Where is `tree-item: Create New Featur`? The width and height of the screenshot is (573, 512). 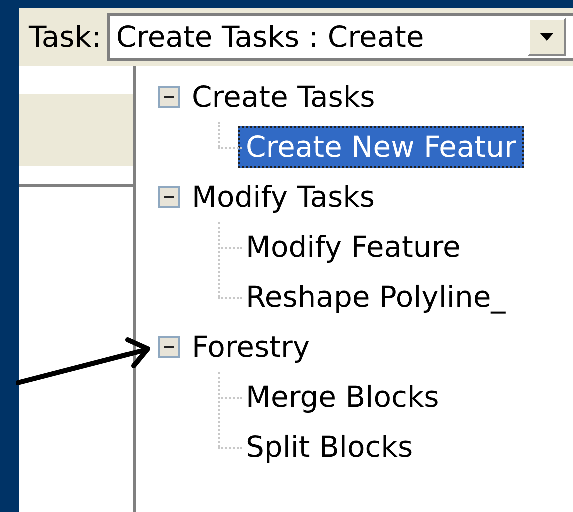 tree-item: Create New Featur is located at coordinates (381, 147).